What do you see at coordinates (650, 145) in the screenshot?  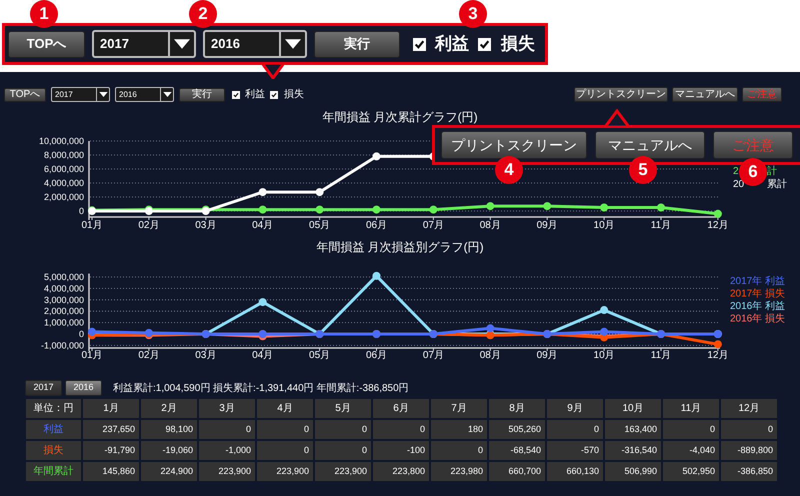 I see `callout-button: マニュアルへ` at bounding box center [650, 145].